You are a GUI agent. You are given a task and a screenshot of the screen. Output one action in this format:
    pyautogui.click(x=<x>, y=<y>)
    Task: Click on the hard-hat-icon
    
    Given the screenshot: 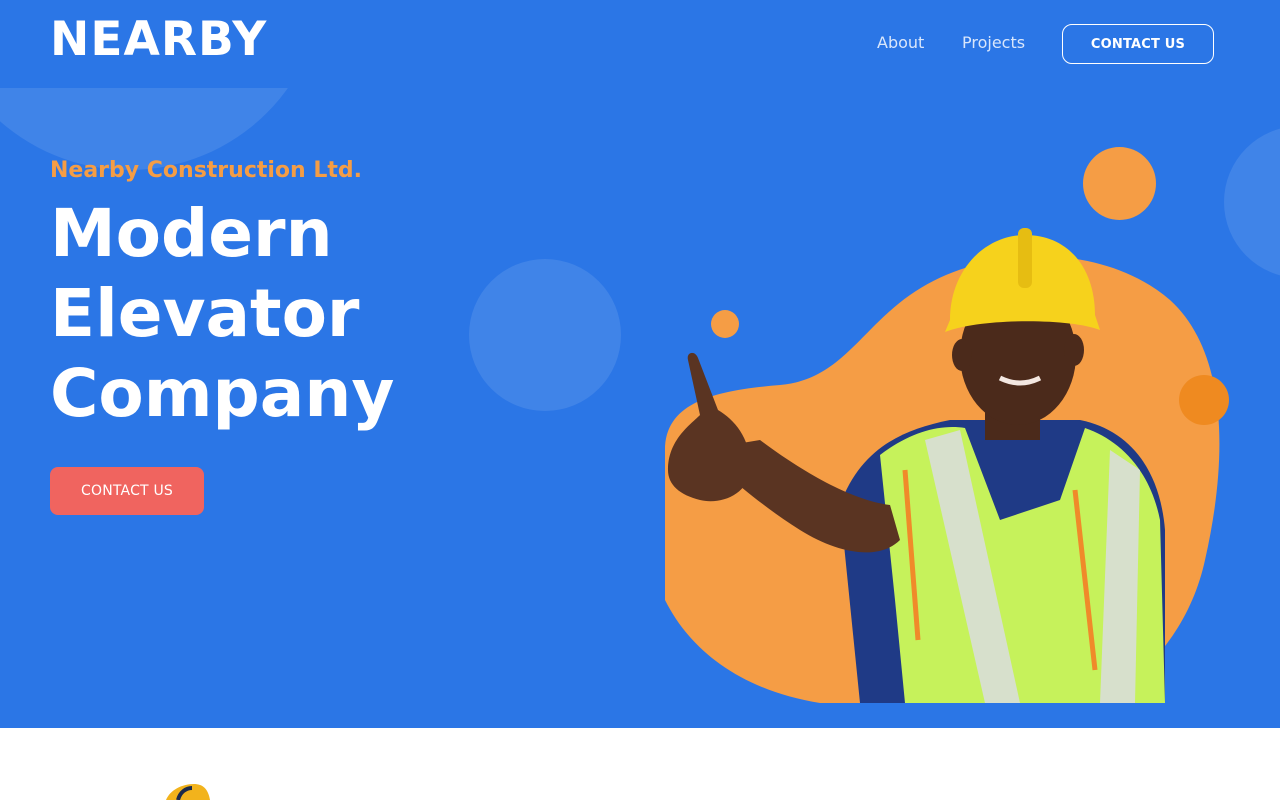 What is the action you would take?
    pyautogui.click(x=188, y=792)
    